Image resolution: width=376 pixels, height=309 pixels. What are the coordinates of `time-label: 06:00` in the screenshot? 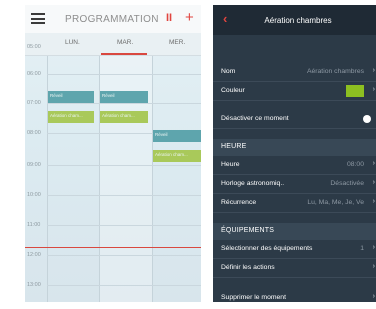 It's located at (34, 74).